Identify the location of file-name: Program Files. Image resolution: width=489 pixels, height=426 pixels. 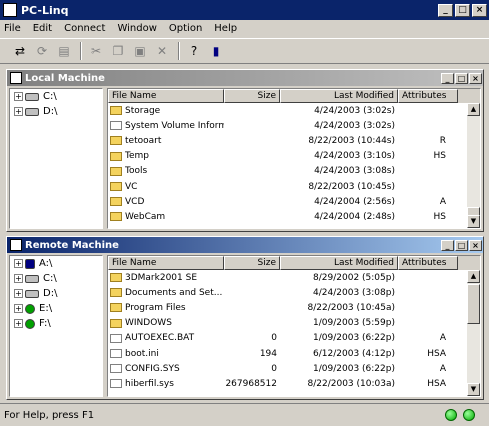
(155, 307).